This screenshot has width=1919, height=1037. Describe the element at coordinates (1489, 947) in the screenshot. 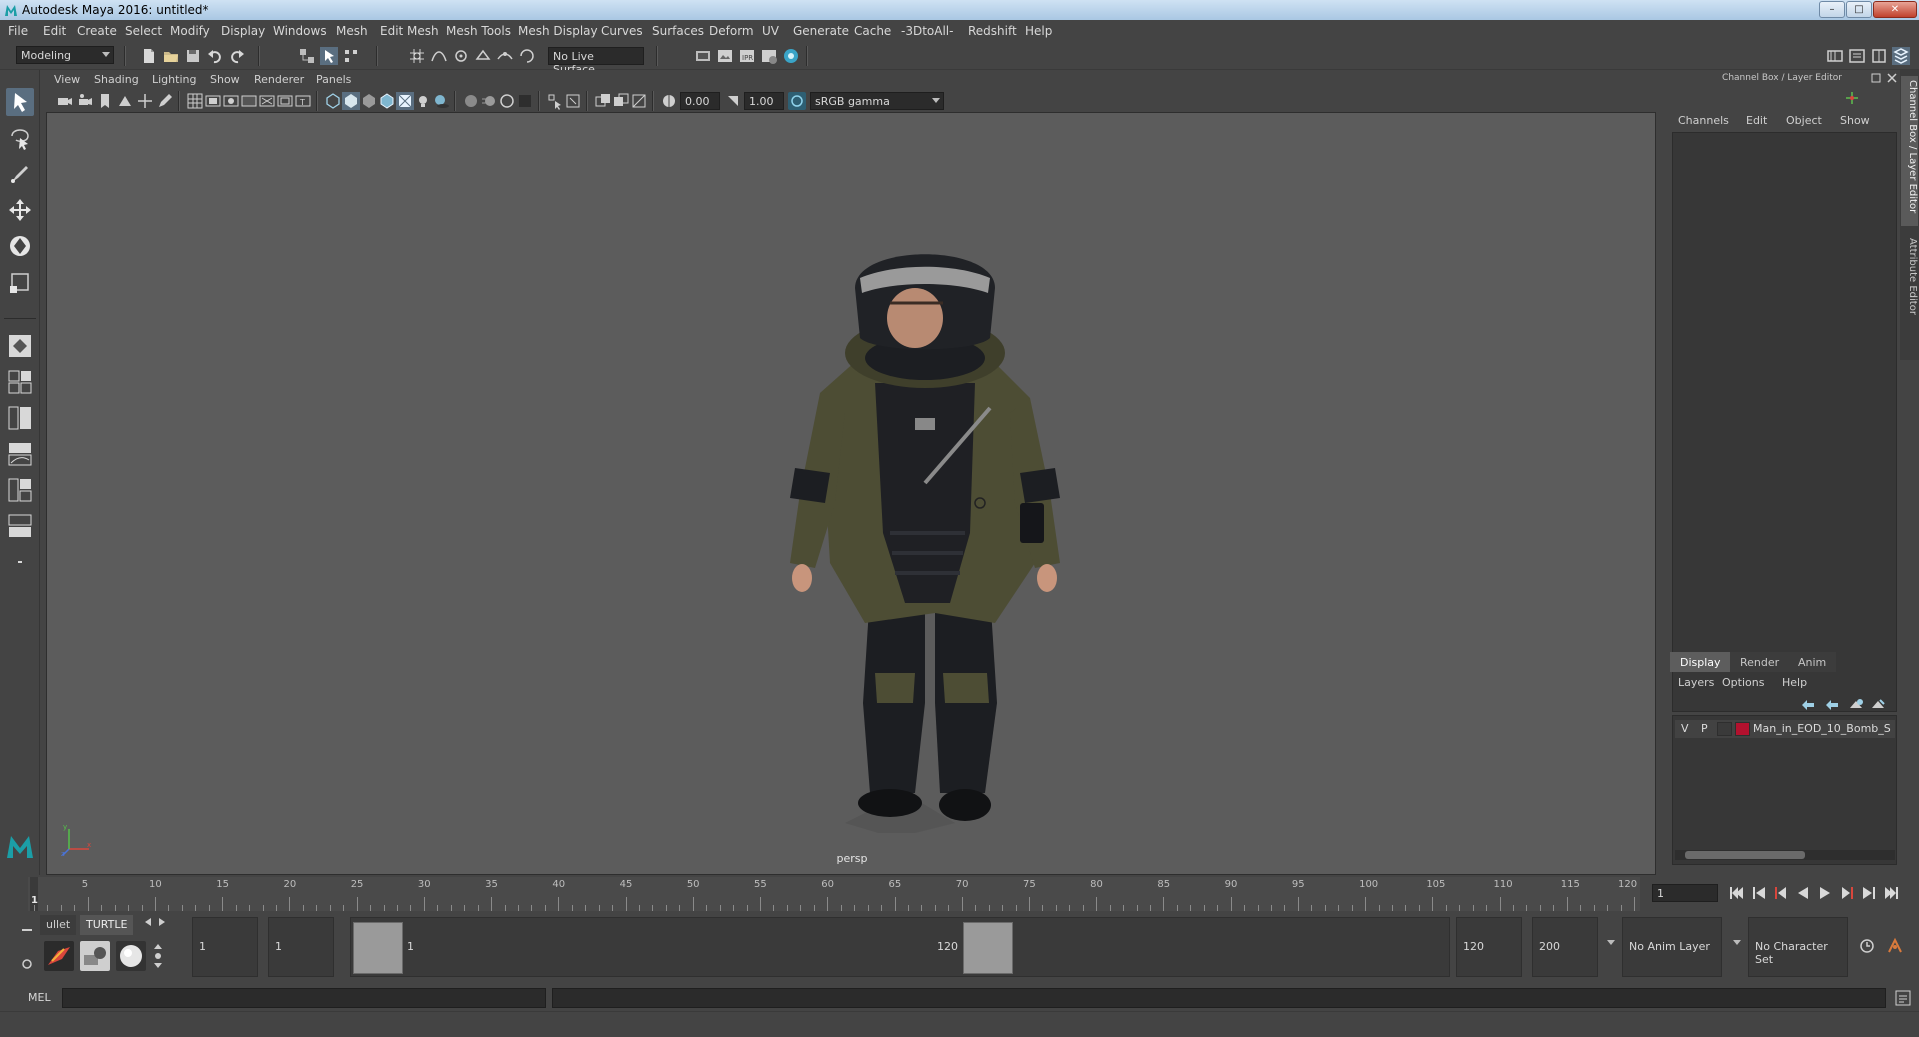

I see `playback-end-field: 120` at that location.